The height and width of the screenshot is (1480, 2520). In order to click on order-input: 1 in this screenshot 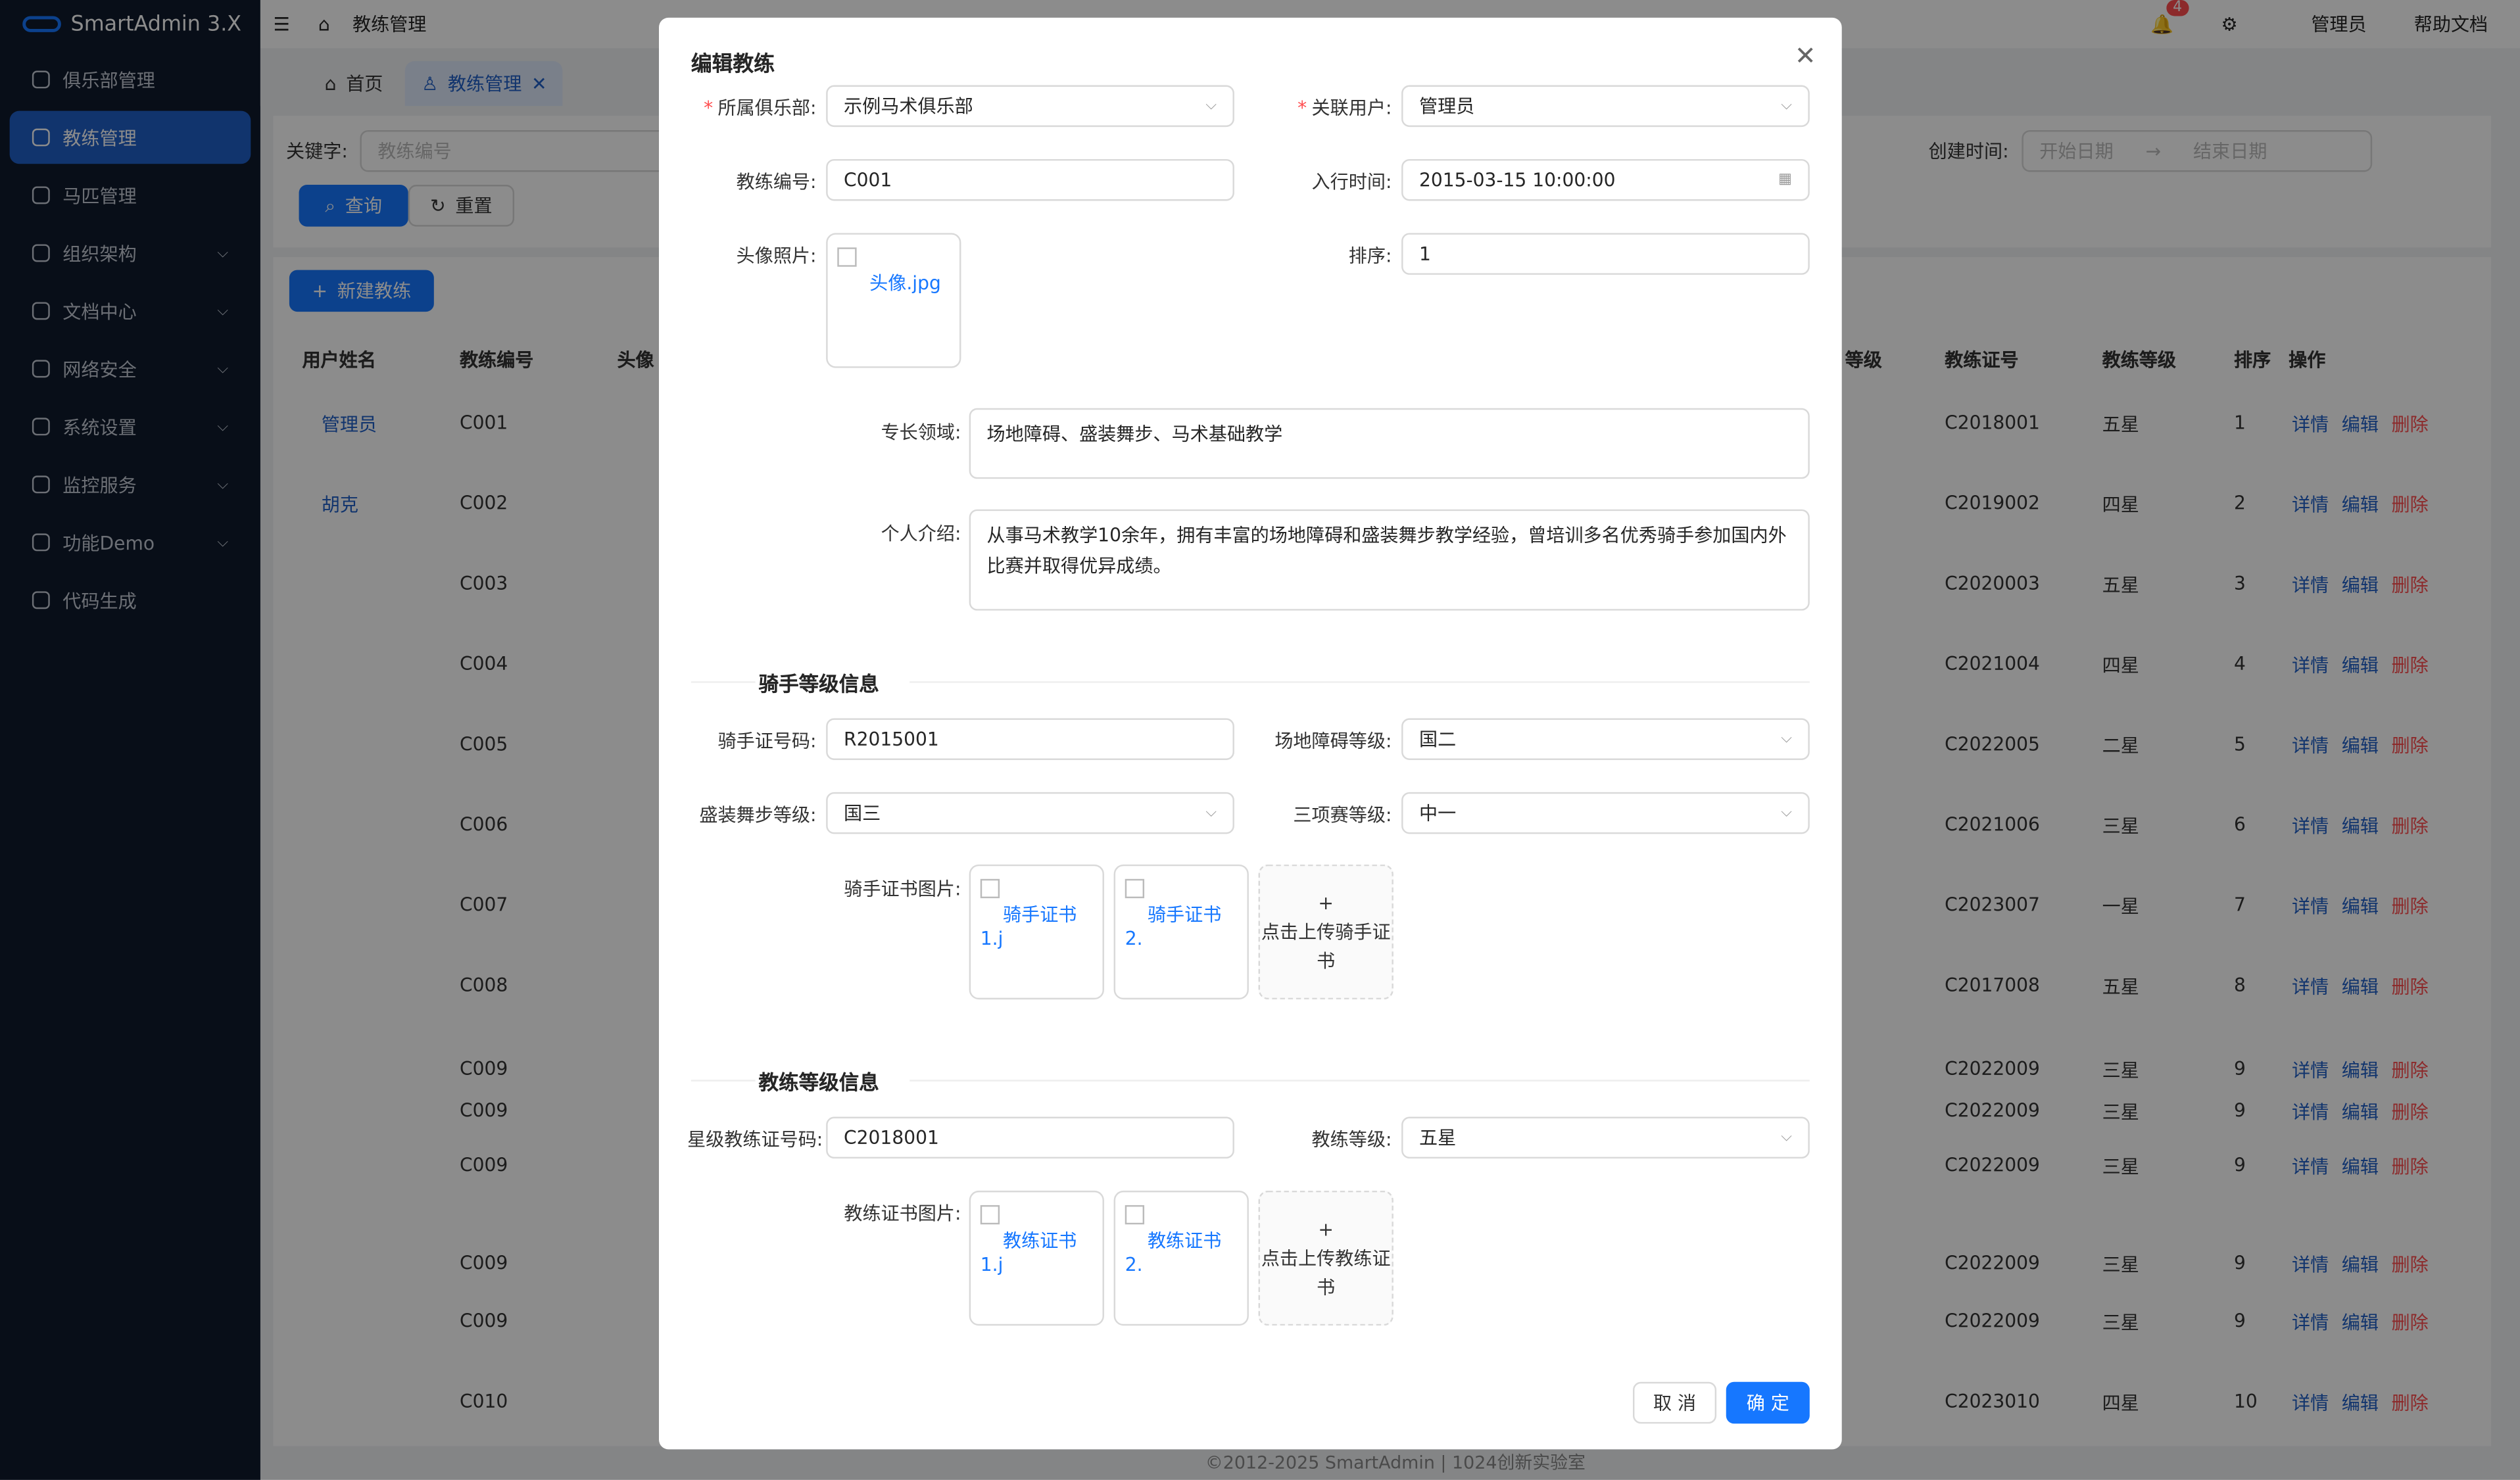, I will do `click(1605, 254)`.